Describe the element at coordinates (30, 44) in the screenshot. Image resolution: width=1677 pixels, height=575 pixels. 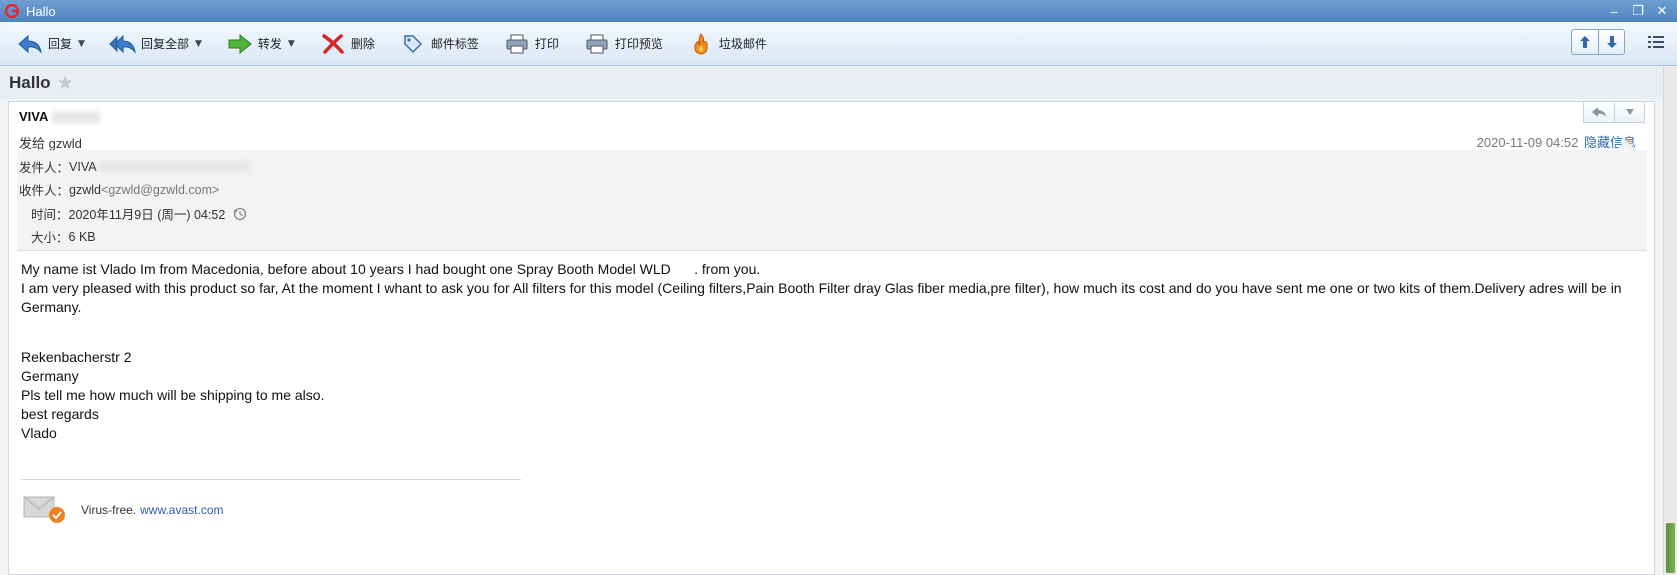
I see `reply-icon` at that location.